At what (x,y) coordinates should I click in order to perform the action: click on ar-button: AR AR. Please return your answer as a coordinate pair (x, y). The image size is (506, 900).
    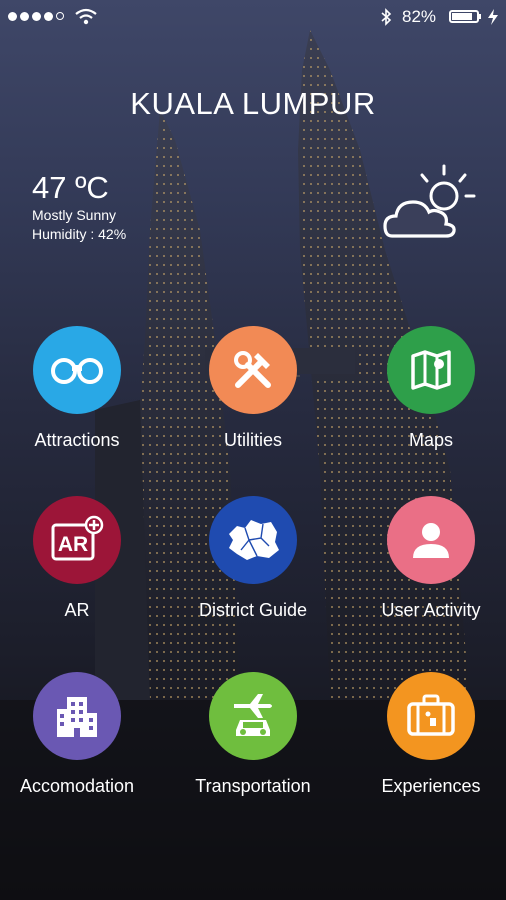
    Looking at the image, I should click on (81, 558).